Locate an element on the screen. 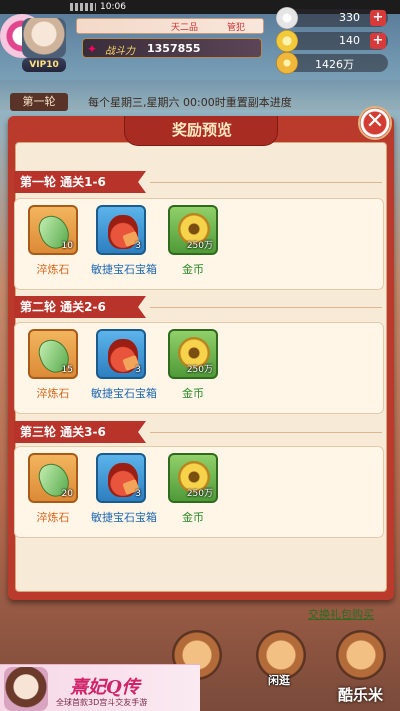  round-tag: 第一轮 is located at coordinates (39, 102).